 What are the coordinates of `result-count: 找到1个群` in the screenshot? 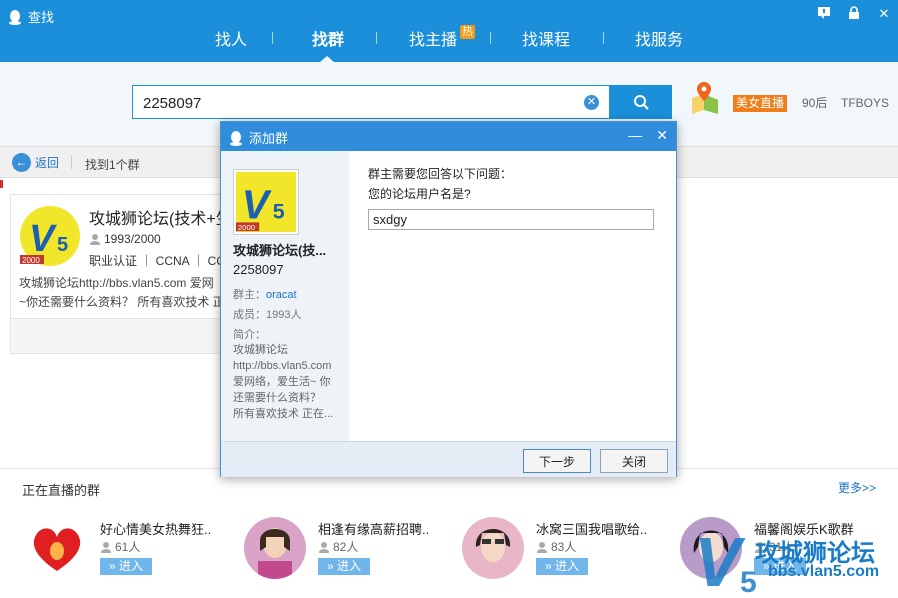 It's located at (112, 165).